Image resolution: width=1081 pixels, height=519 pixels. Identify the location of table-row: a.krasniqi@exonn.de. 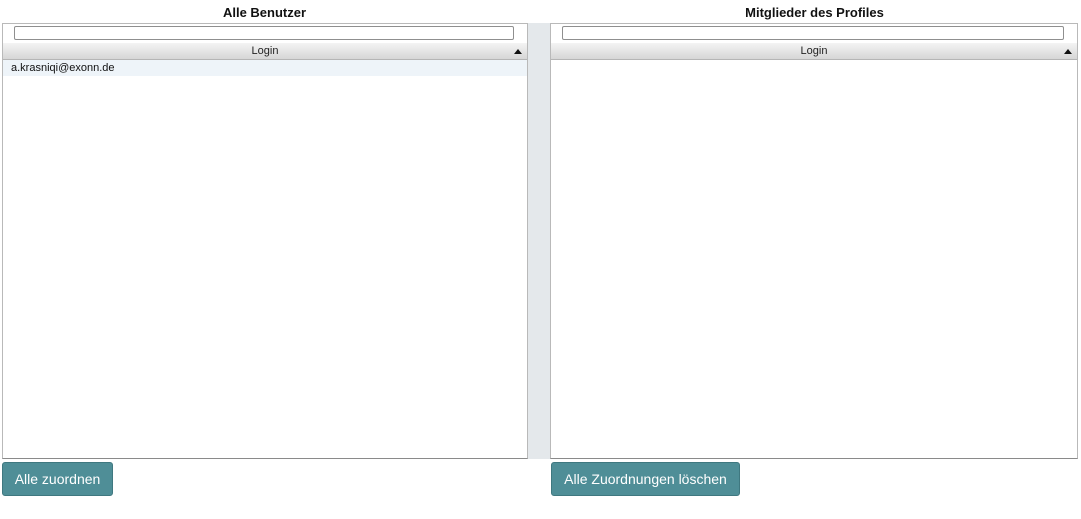
(265, 68).